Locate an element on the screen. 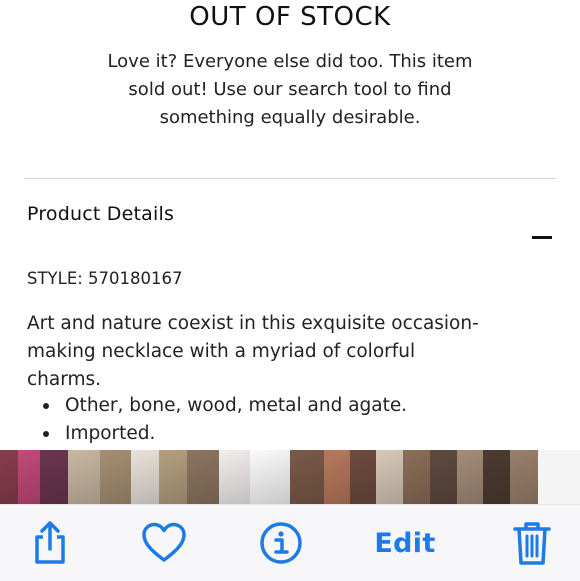 The width and height of the screenshot is (580, 581). edit-button: Edit is located at coordinates (405, 543).